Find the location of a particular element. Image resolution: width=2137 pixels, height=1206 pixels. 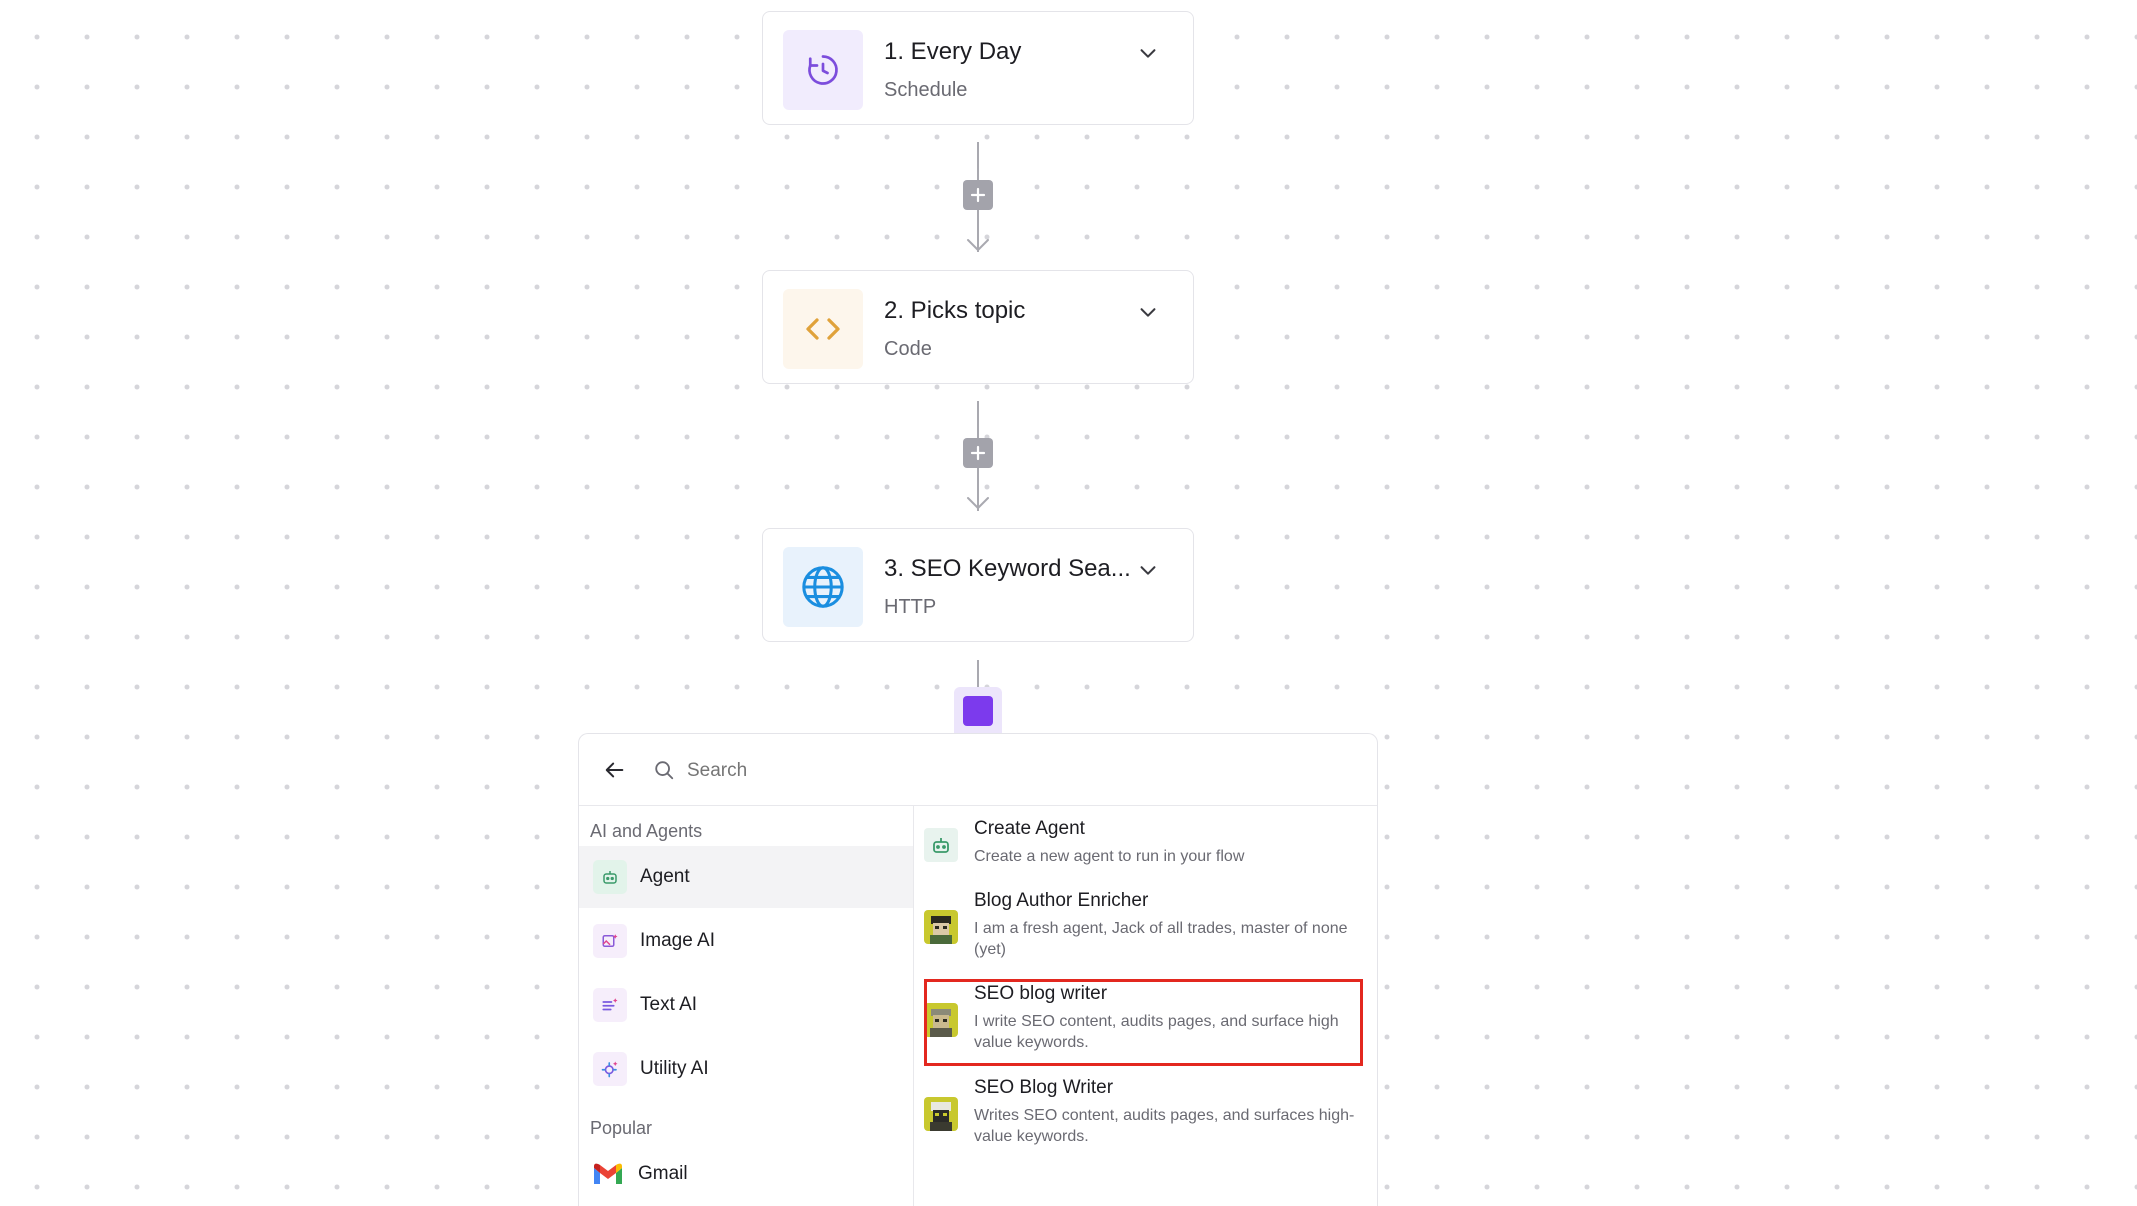

category-item-text-ai: Text AI is located at coordinates (746, 1005).